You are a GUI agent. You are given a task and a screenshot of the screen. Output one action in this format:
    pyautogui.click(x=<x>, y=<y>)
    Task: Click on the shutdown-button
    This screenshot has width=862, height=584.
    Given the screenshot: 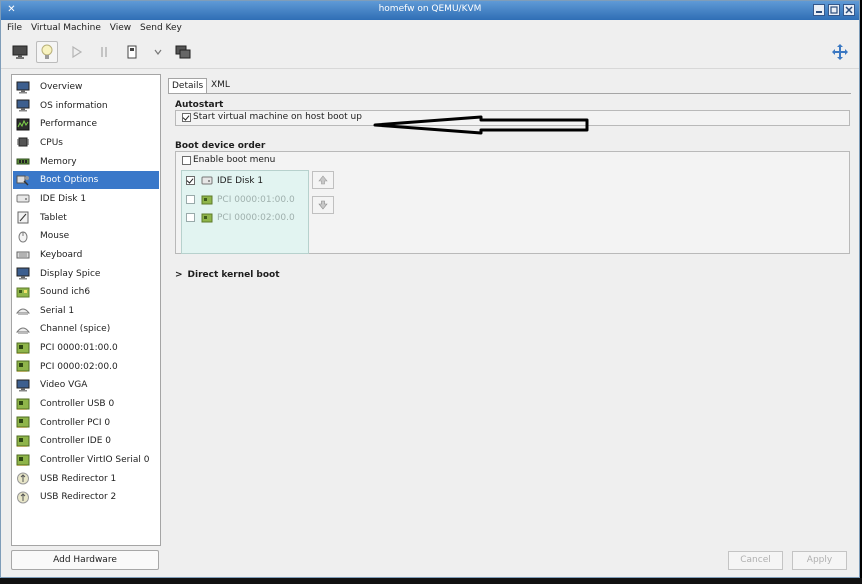 What is the action you would take?
    pyautogui.click(x=132, y=52)
    